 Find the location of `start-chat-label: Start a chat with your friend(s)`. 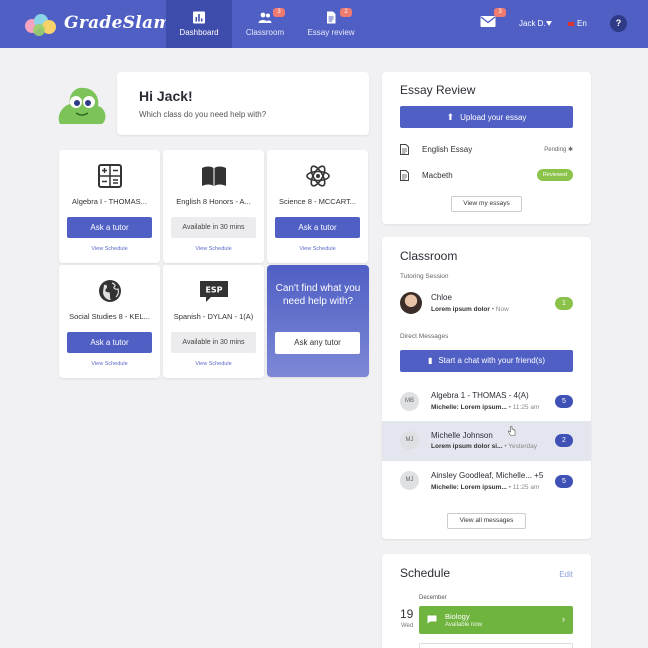

start-chat-label: Start a chat with your friend(s) is located at coordinates (492, 360).